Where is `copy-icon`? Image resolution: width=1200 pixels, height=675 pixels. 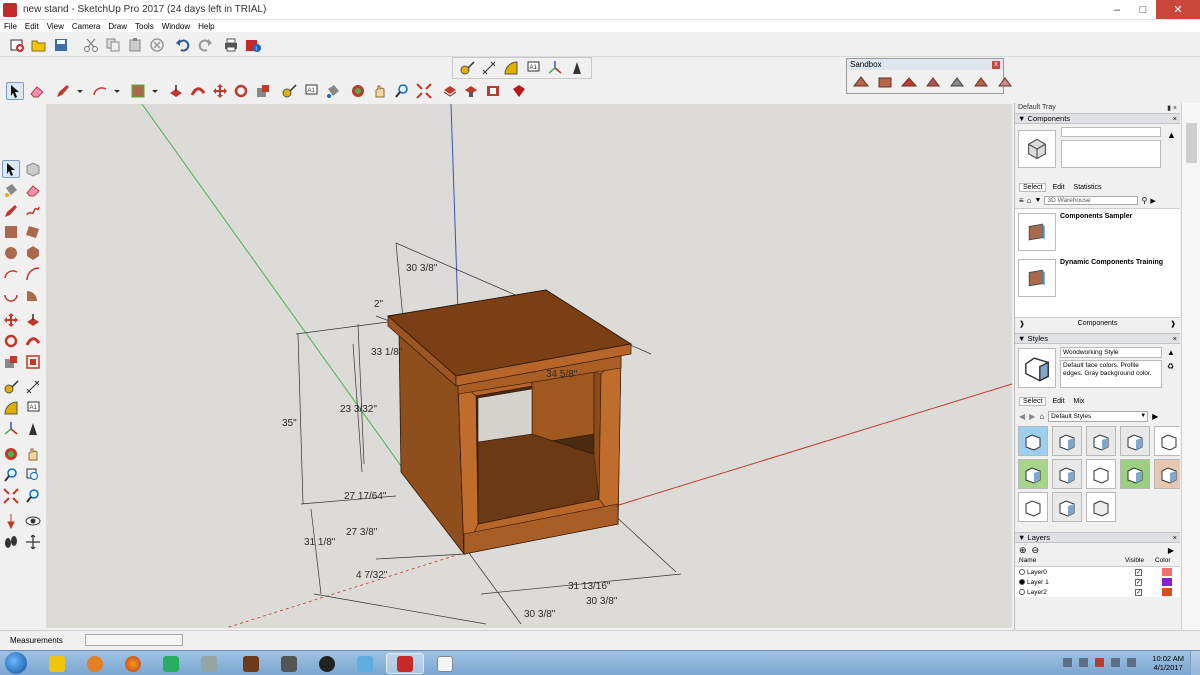 copy-icon is located at coordinates (113, 45).